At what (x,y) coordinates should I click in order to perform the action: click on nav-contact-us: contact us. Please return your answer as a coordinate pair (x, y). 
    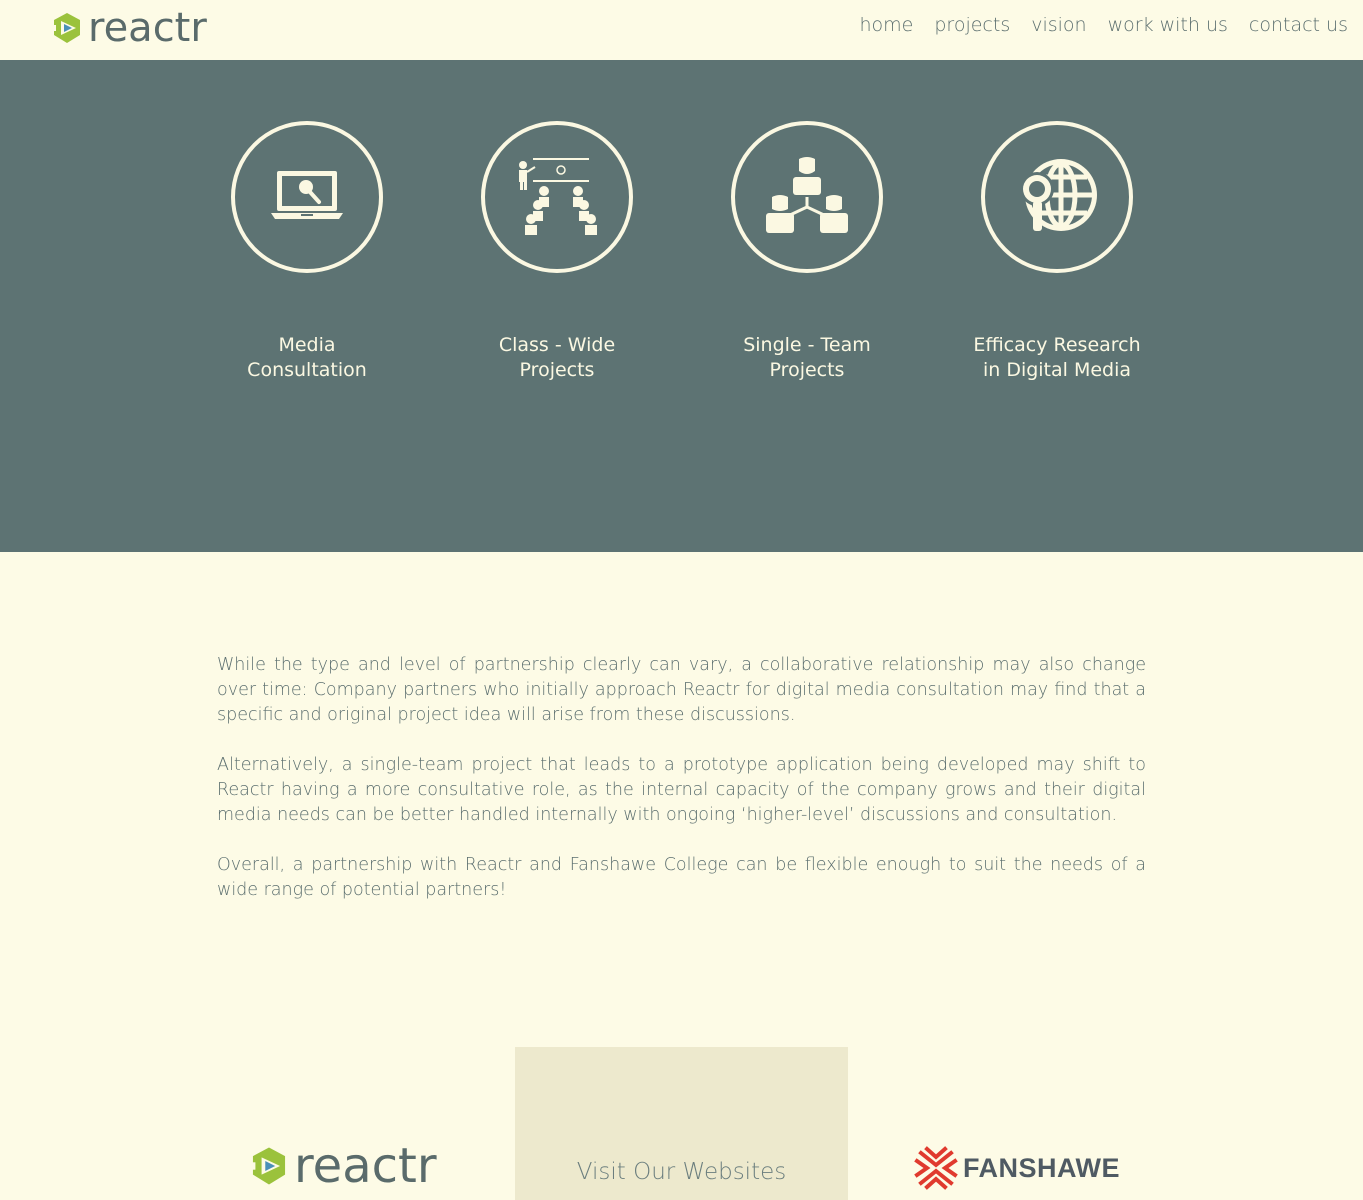
    Looking at the image, I should click on (1298, 25).